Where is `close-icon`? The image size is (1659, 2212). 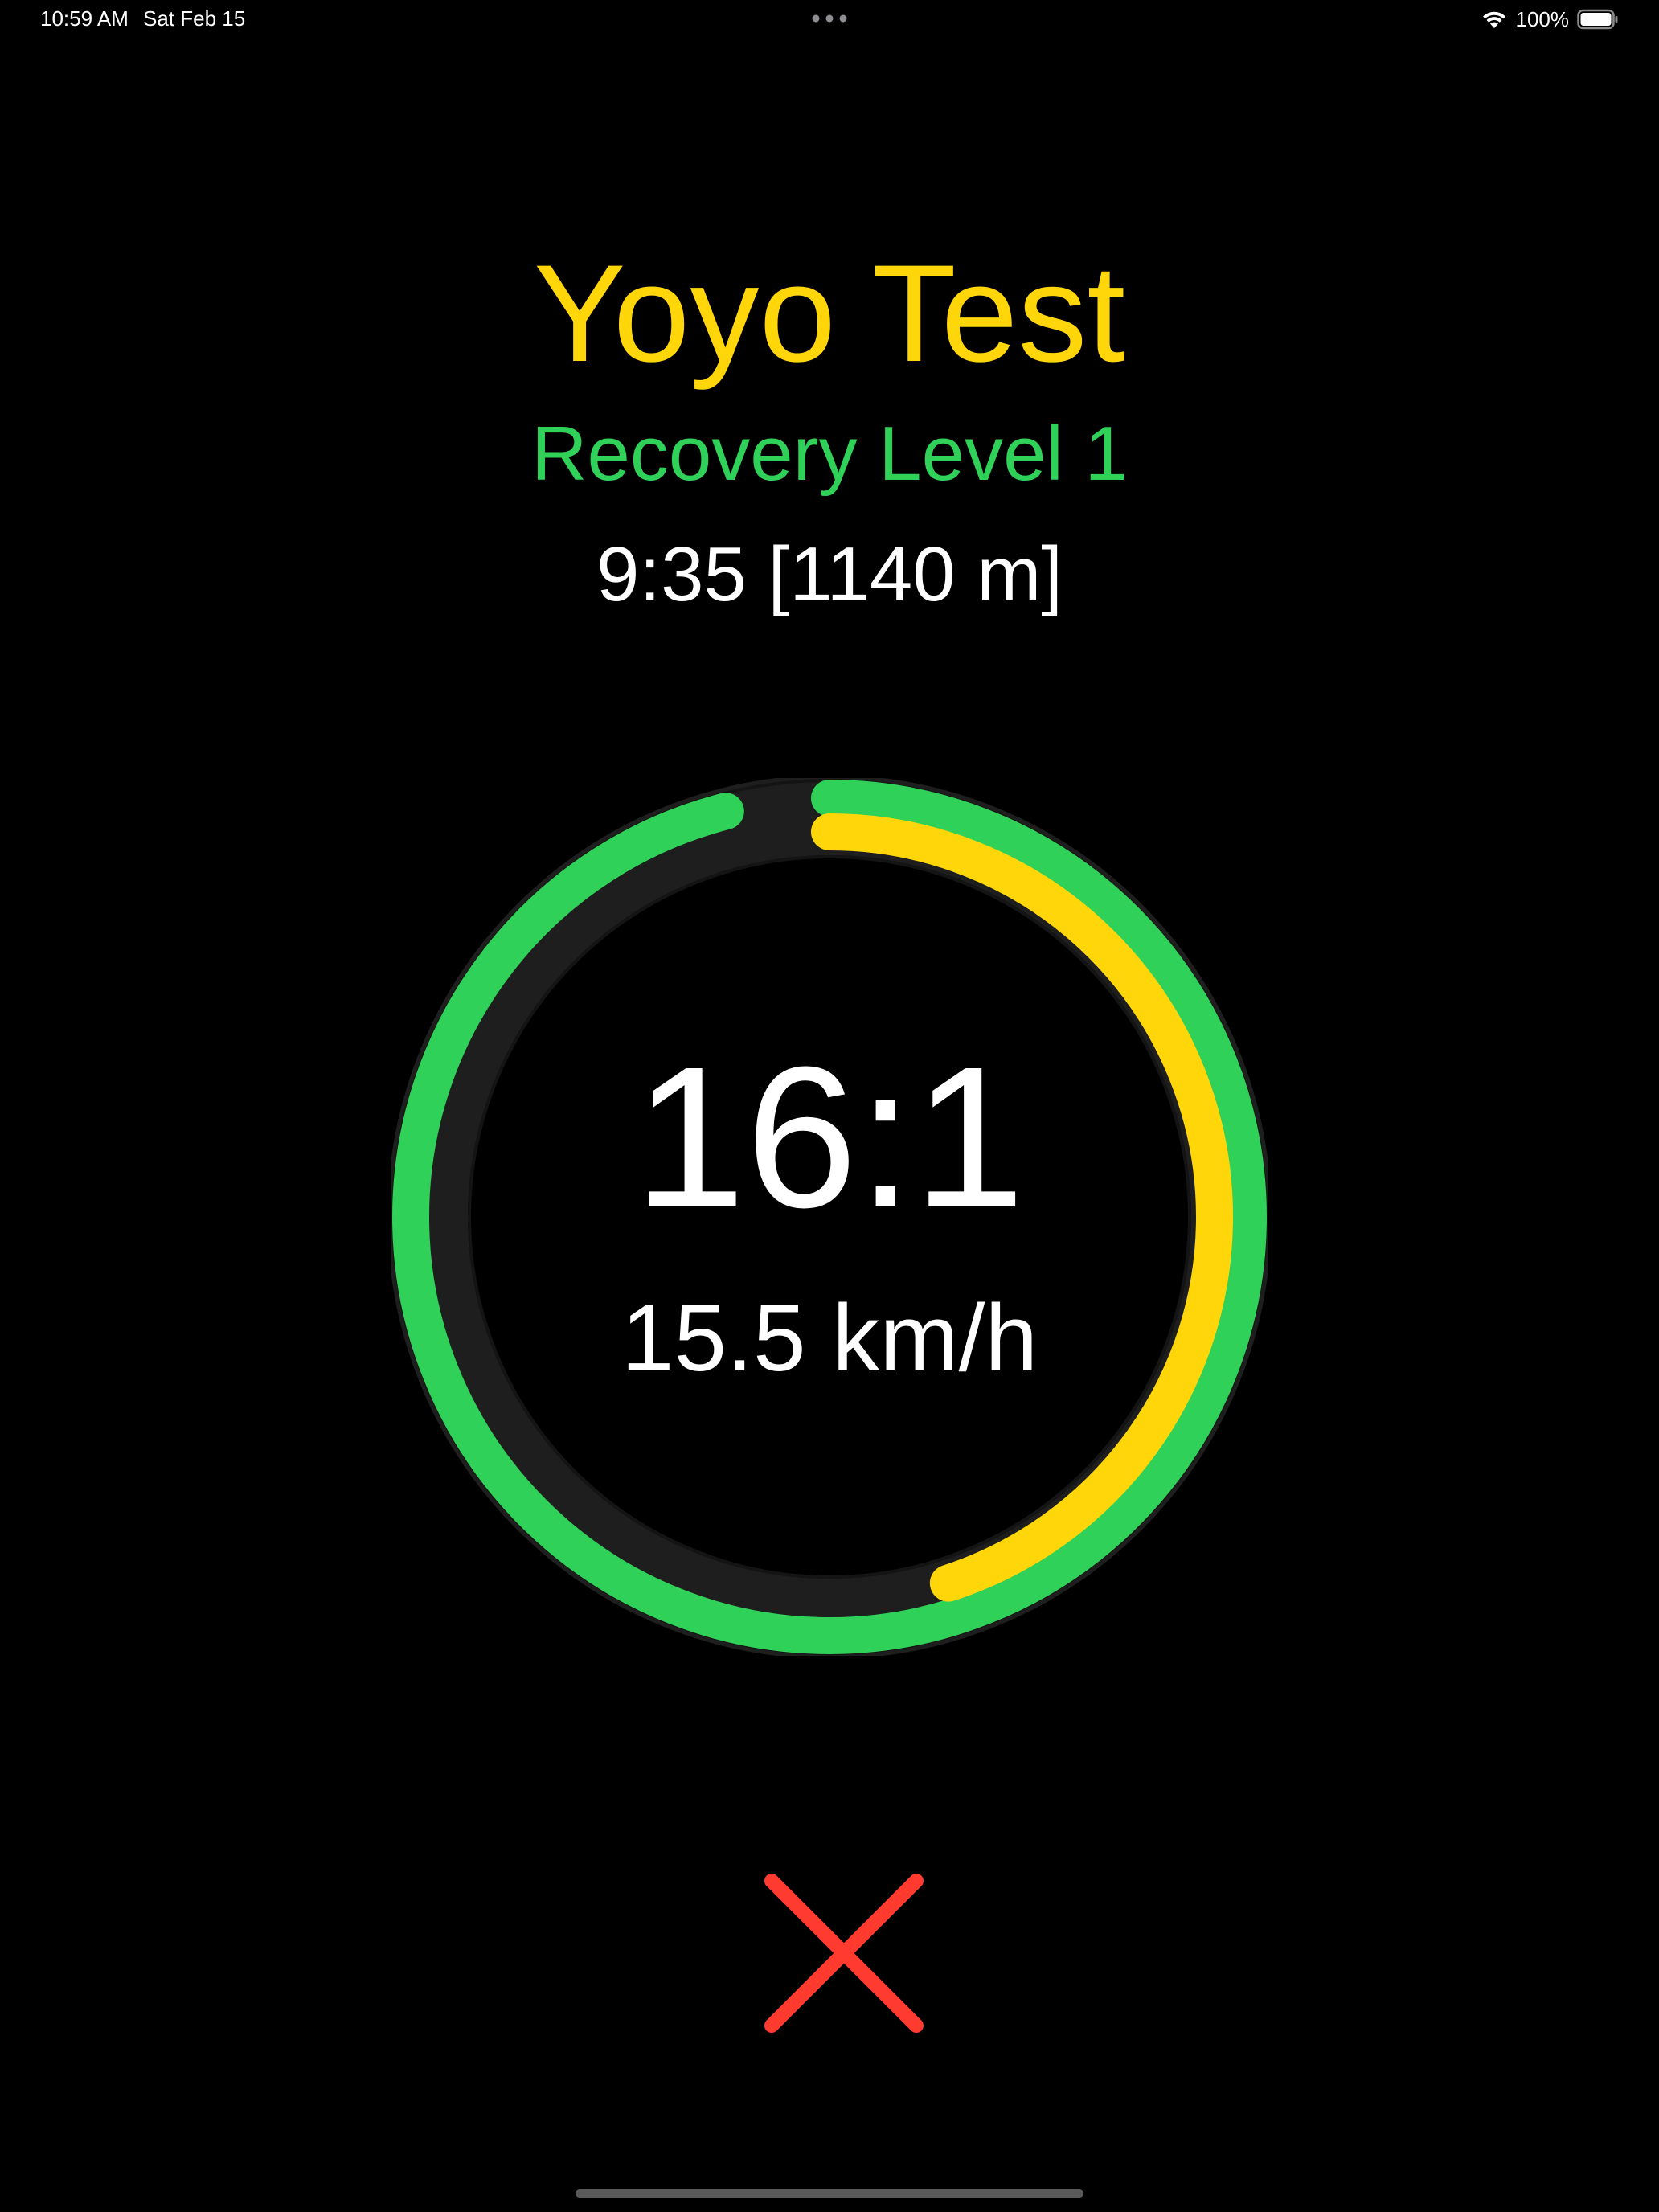
close-icon is located at coordinates (844, 1954).